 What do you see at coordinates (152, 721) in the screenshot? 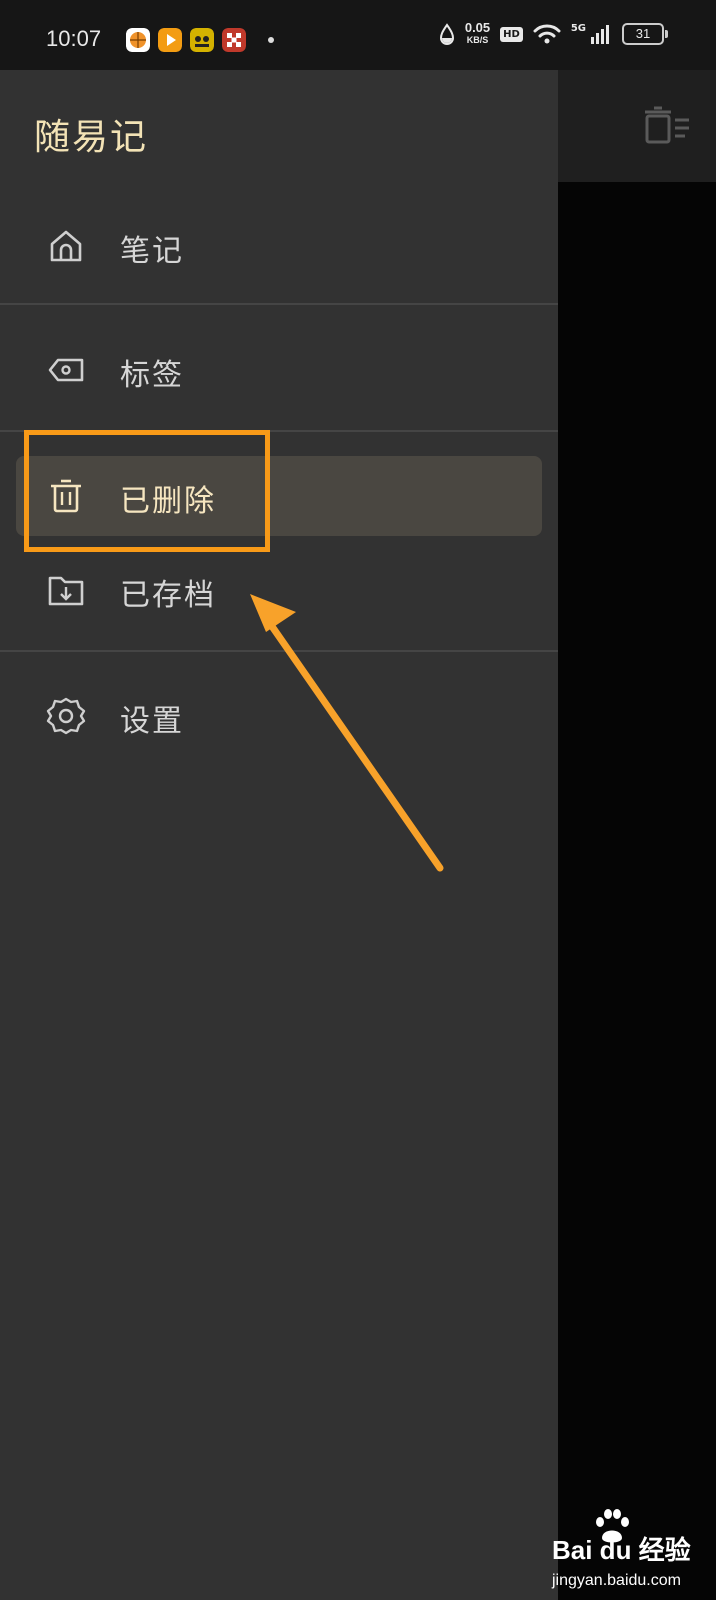
I see `drawer-item-label: 设置` at bounding box center [152, 721].